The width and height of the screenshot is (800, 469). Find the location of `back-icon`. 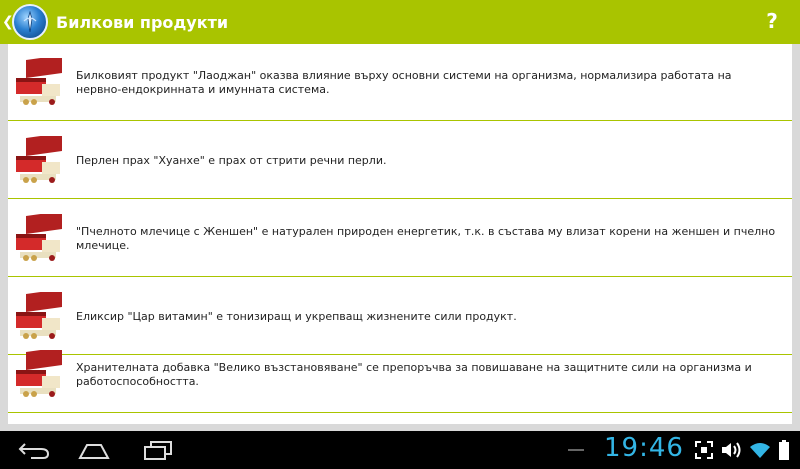

back-icon is located at coordinates (34, 450).